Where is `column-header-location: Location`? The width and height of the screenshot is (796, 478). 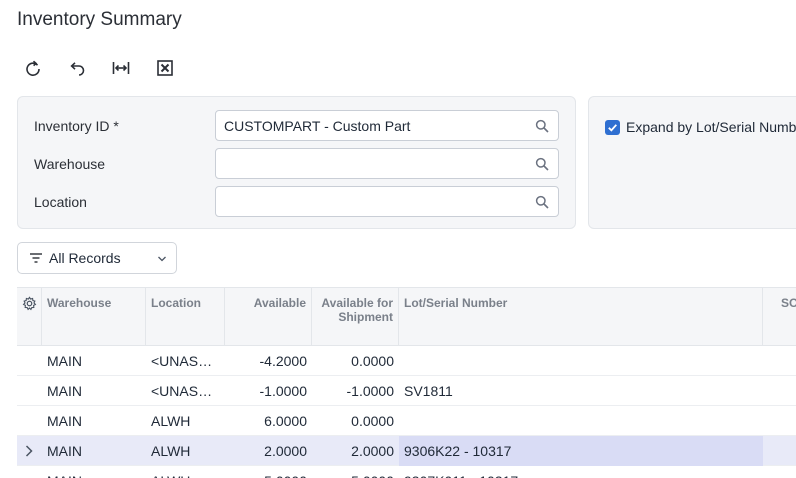 column-header-location: Location is located at coordinates (185, 317).